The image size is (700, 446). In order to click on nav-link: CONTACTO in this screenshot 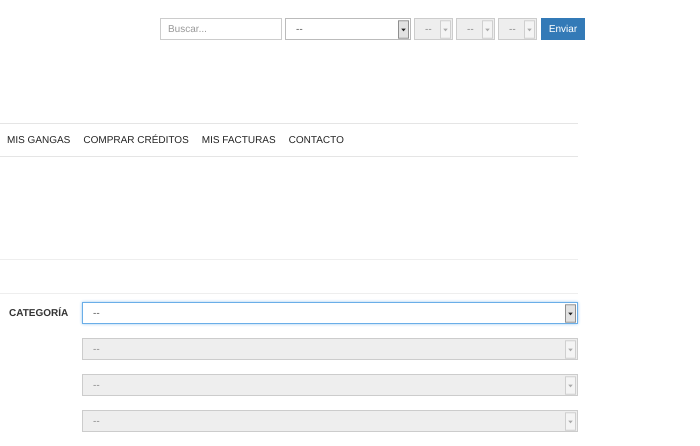, I will do `click(316, 140)`.